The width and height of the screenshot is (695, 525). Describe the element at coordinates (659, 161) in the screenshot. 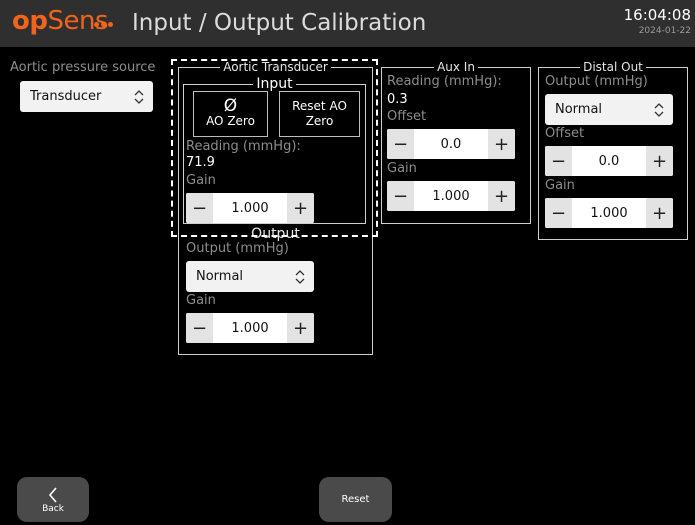

I see `distal-offset-plus-button: +` at that location.